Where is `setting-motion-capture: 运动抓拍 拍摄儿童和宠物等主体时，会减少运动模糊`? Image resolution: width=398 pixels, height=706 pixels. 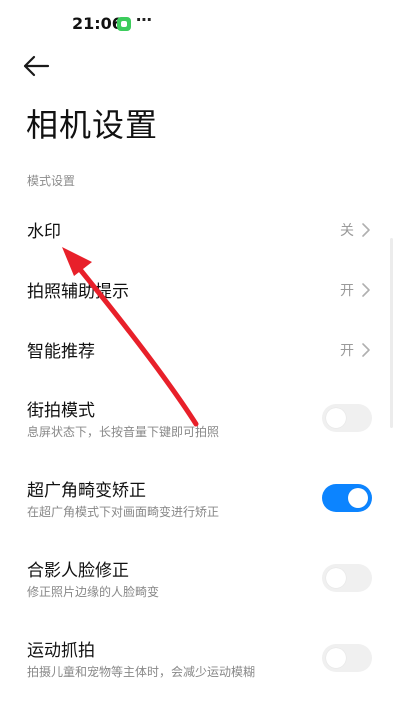
setting-motion-capture: 运动抓拍 拍摄儿童和宠物等主体时，会减少运动模糊 is located at coordinates (199, 658).